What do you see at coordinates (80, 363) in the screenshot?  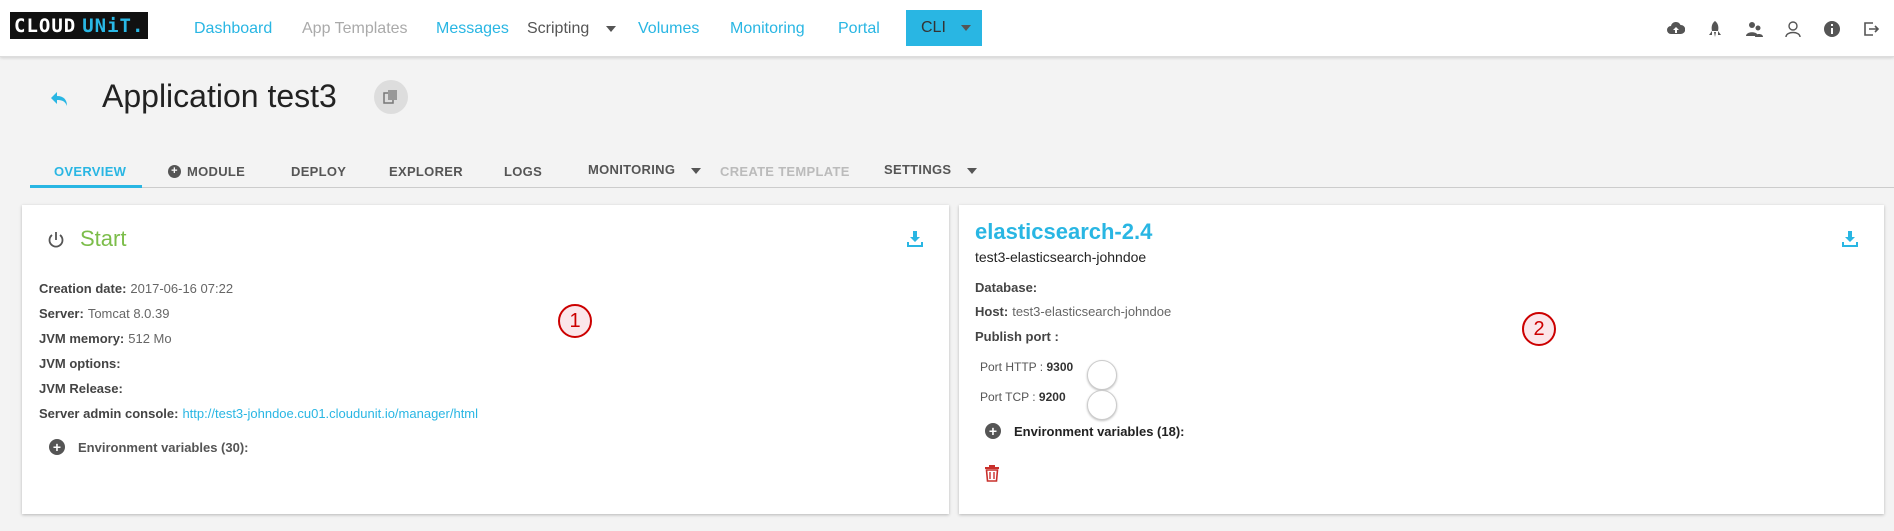 I see `jvm-options-row: JVM options:` at bounding box center [80, 363].